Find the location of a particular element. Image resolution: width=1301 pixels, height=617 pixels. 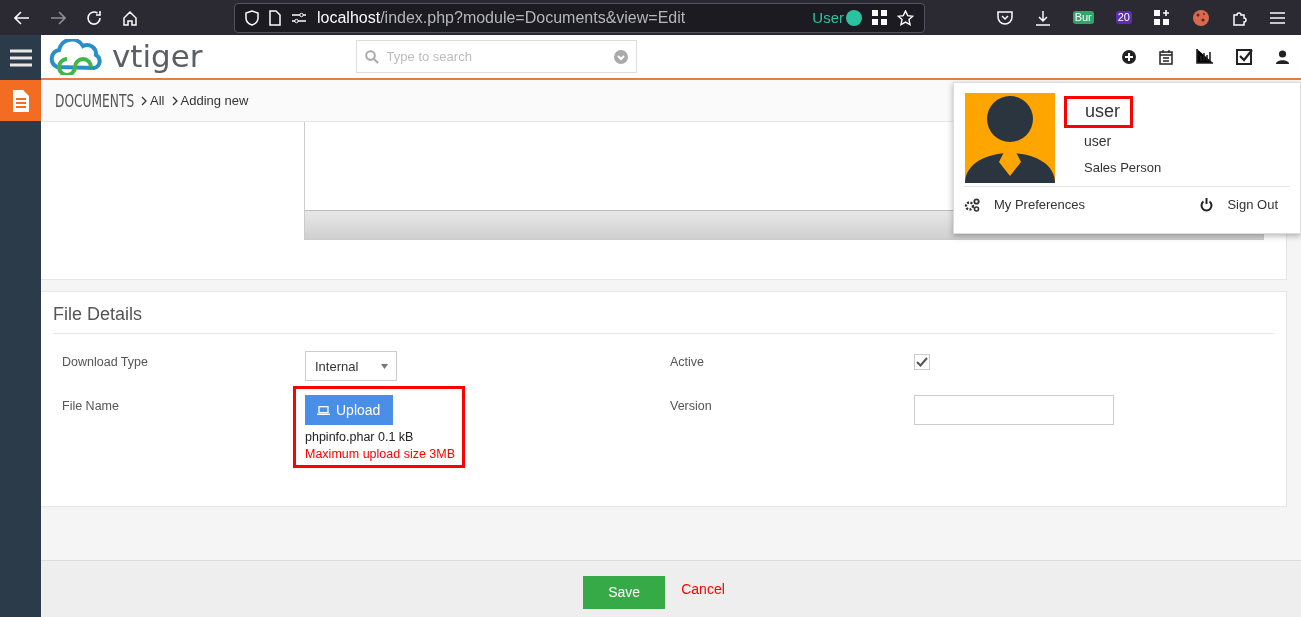

home-icon is located at coordinates (130, 17).